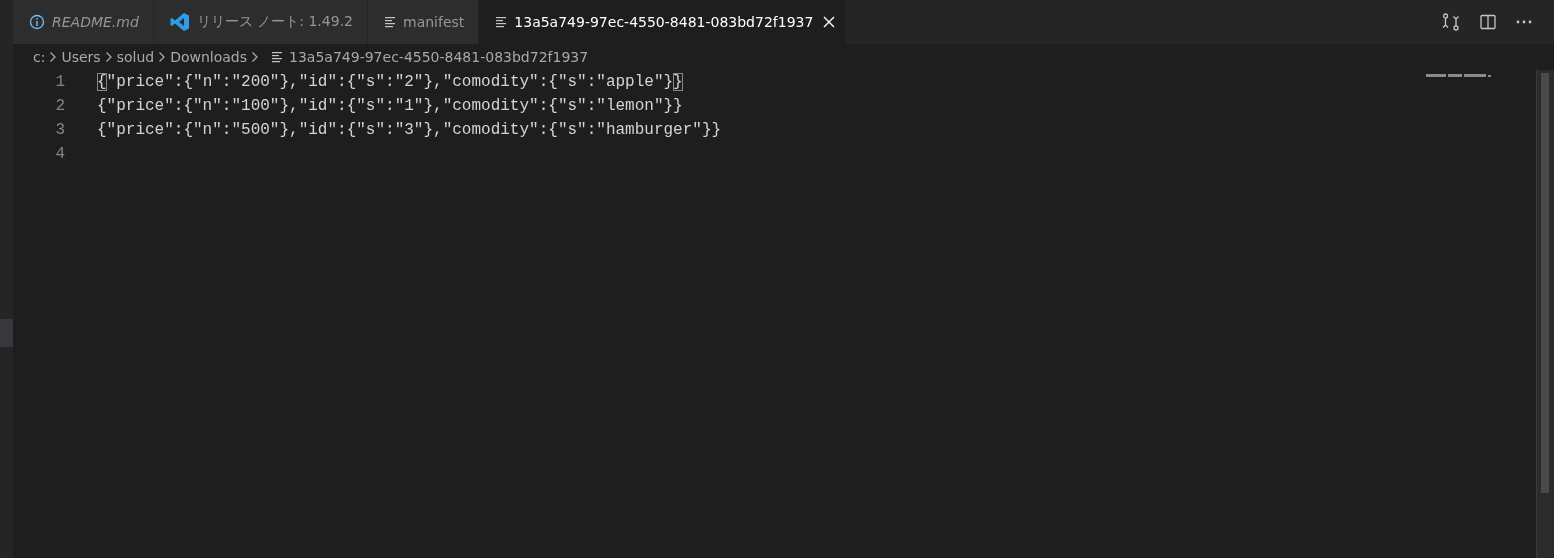  I want to click on split-editor-icon, so click(1488, 22).